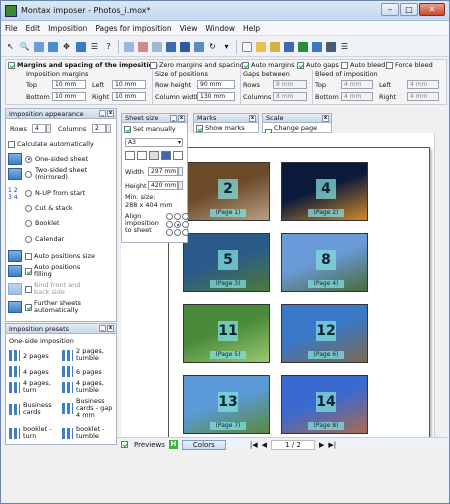 Image resolution: width=450 pixels, height=504 pixels. Describe the element at coordinates (48, 128) in the screenshot. I see `rows-spinner` at that location.